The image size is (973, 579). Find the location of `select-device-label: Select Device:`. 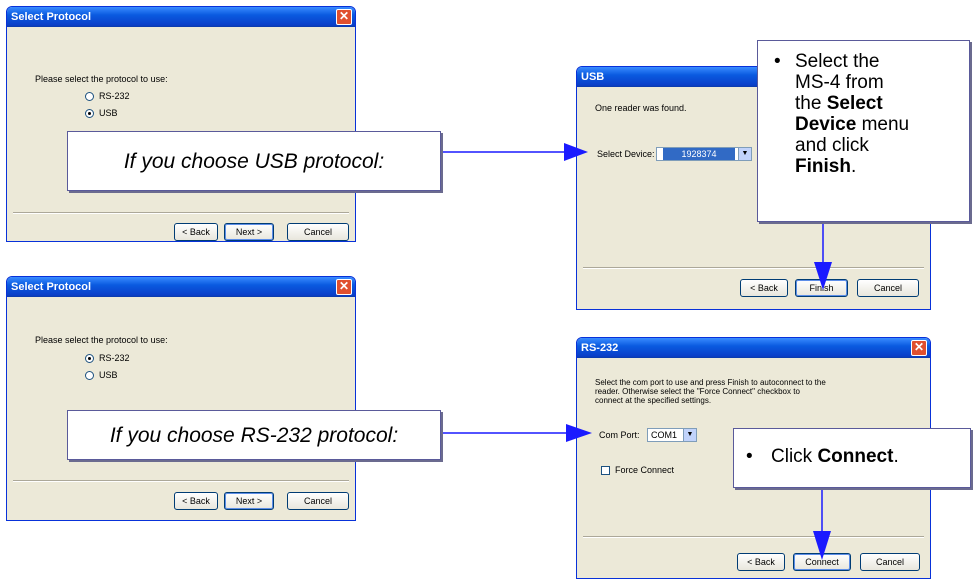

select-device-label: Select Device: is located at coordinates (626, 154).